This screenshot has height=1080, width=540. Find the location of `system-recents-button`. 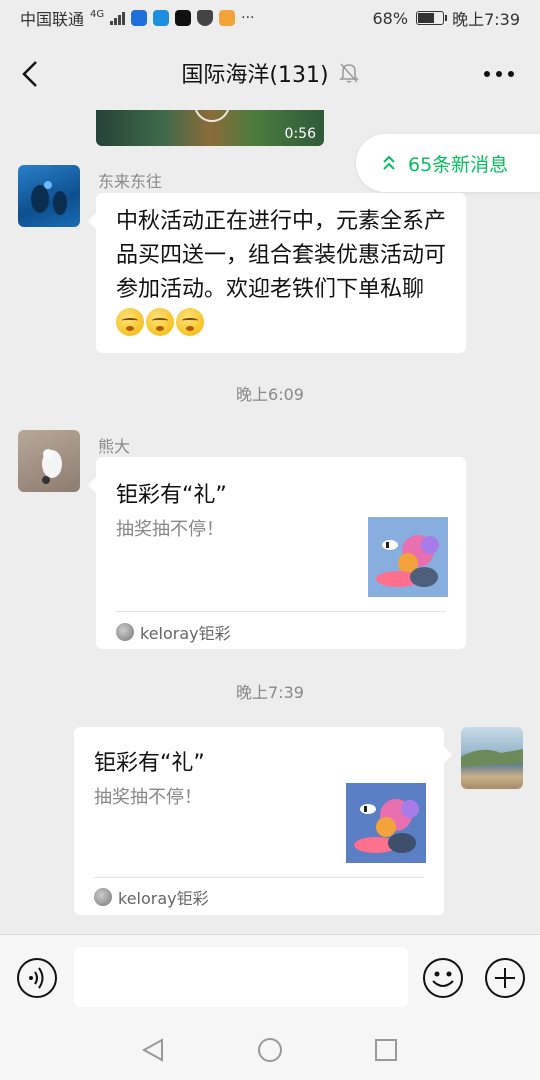

system-recents-button is located at coordinates (386, 1050).